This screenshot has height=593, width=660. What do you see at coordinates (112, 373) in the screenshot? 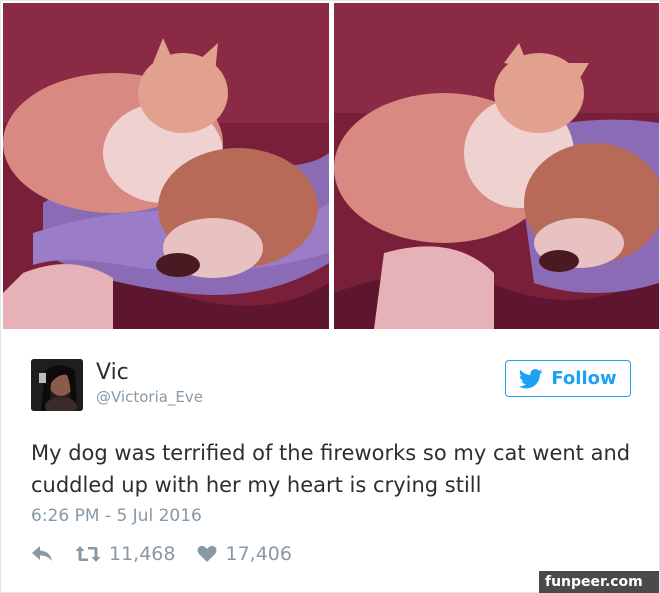
I see `display-name: Vic` at bounding box center [112, 373].